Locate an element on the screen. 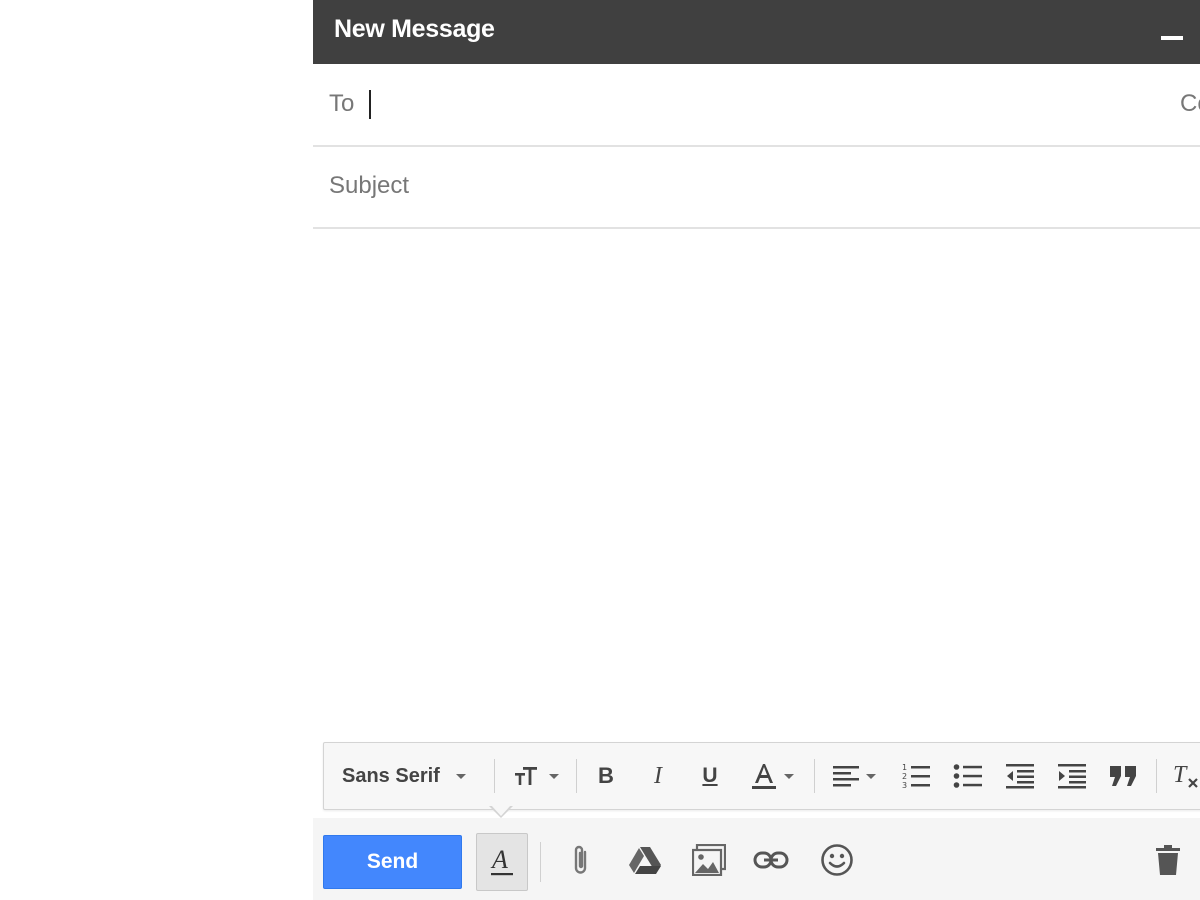  compose-action-bar: Send A is located at coordinates (756, 859).